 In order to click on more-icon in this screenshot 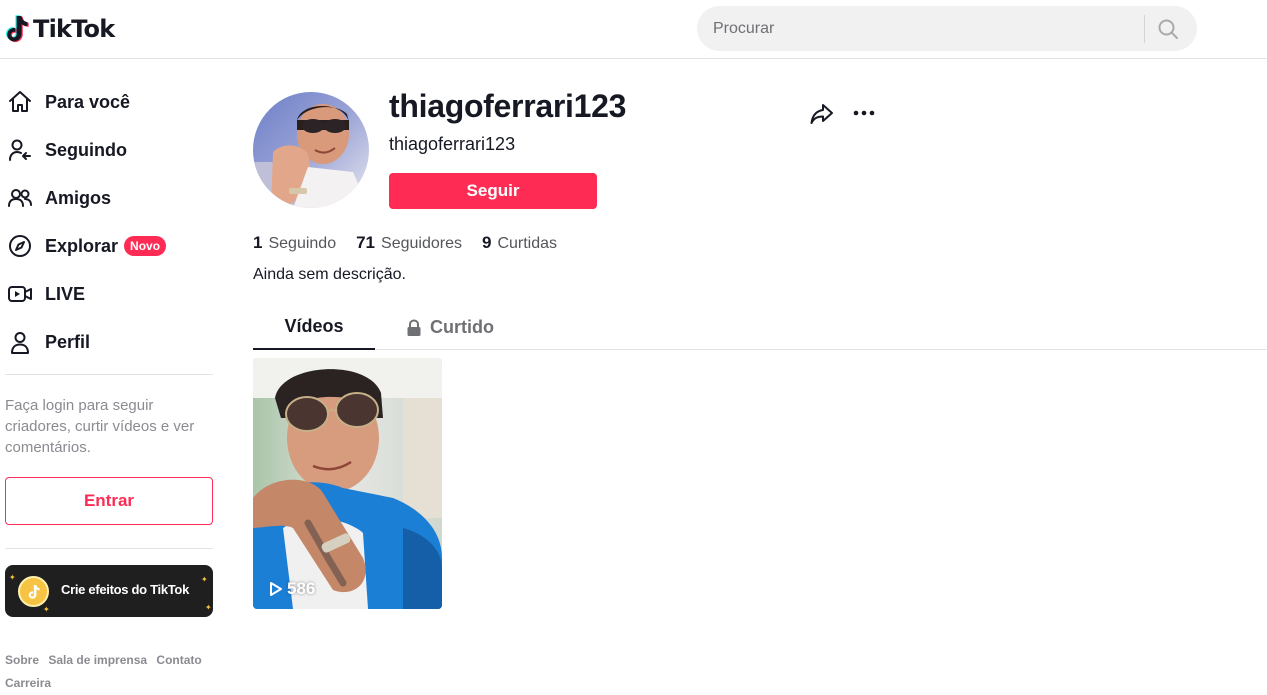, I will do `click(864, 113)`.